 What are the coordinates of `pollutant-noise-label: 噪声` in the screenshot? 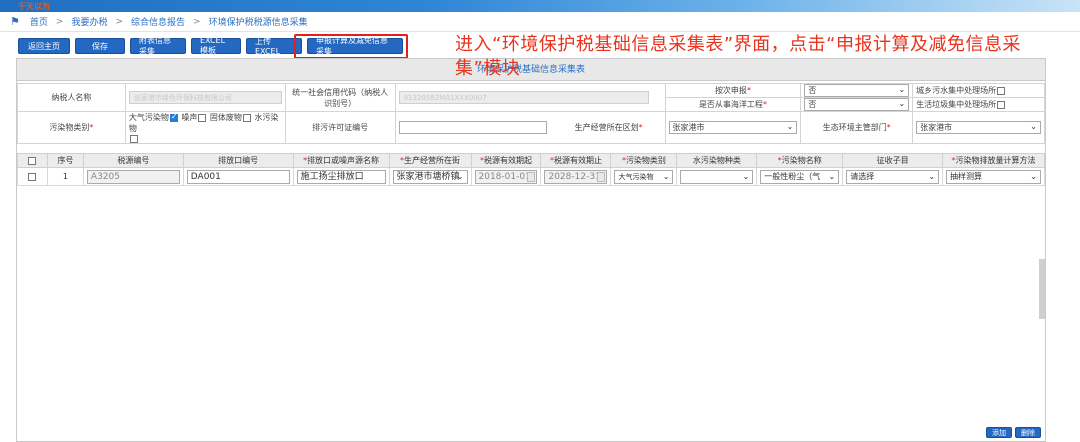 It's located at (189, 117).